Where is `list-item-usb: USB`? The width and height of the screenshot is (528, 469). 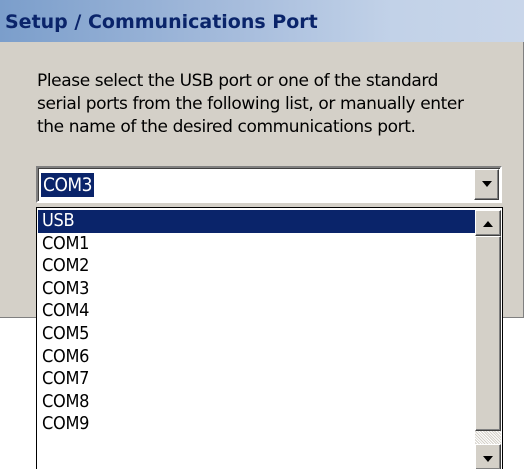 list-item-usb: USB is located at coordinates (257, 221).